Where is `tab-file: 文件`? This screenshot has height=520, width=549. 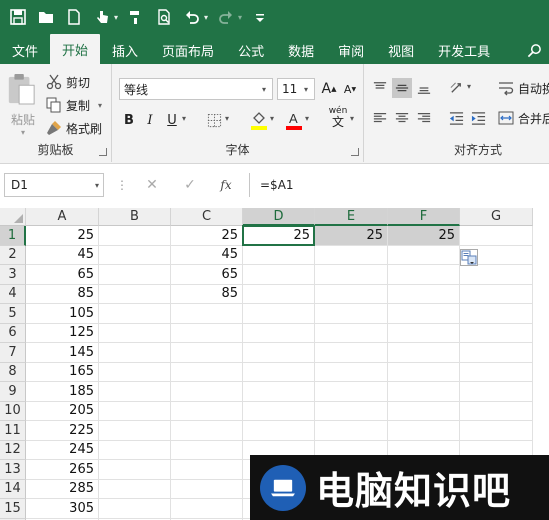
tab-file: 文件 is located at coordinates (25, 50).